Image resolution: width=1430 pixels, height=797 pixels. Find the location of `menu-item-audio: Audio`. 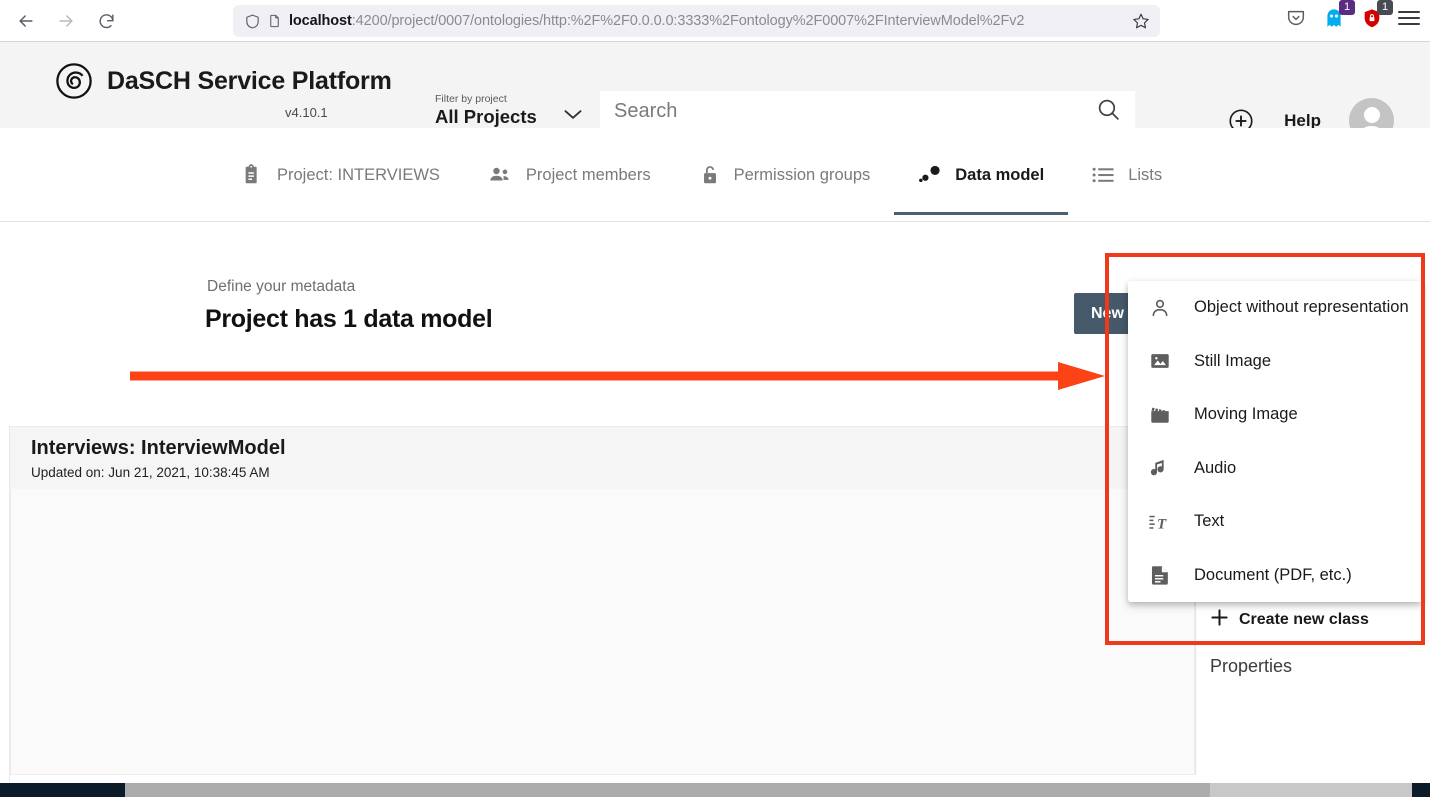

menu-item-audio: Audio is located at coordinates (1275, 469).